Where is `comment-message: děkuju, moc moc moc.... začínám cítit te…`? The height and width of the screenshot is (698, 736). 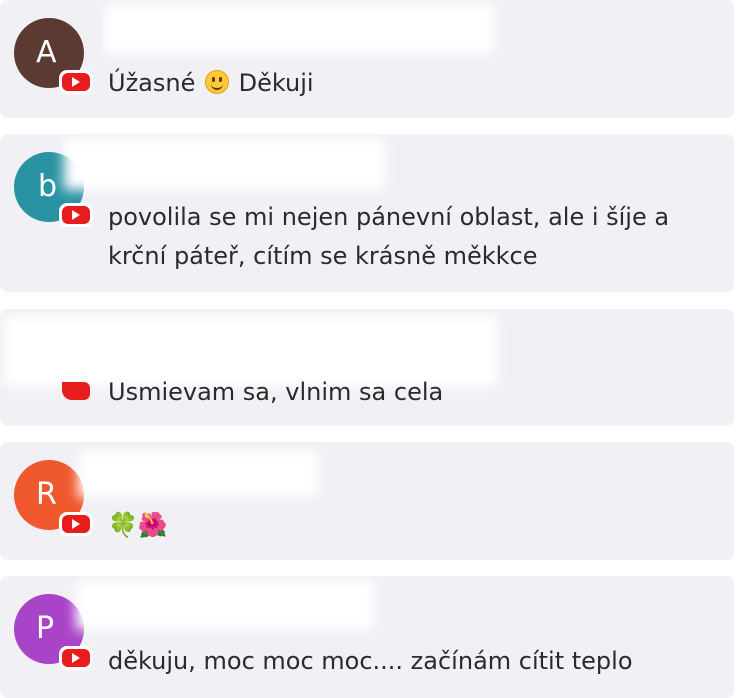 comment-message: děkuju, moc moc moc.... začínám cítit te… is located at coordinates (370, 661).